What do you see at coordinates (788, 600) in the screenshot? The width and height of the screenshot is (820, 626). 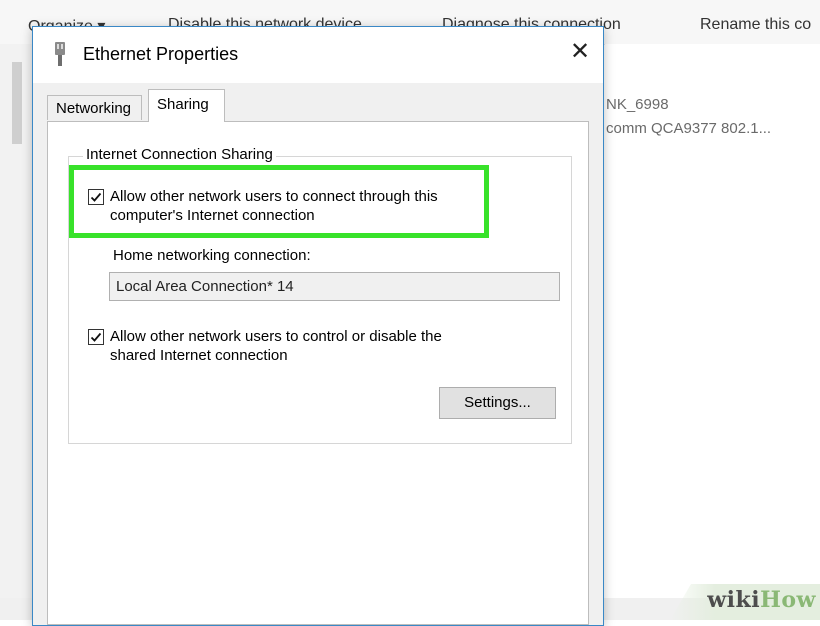 I see `wikihow-logo-part2: How` at bounding box center [788, 600].